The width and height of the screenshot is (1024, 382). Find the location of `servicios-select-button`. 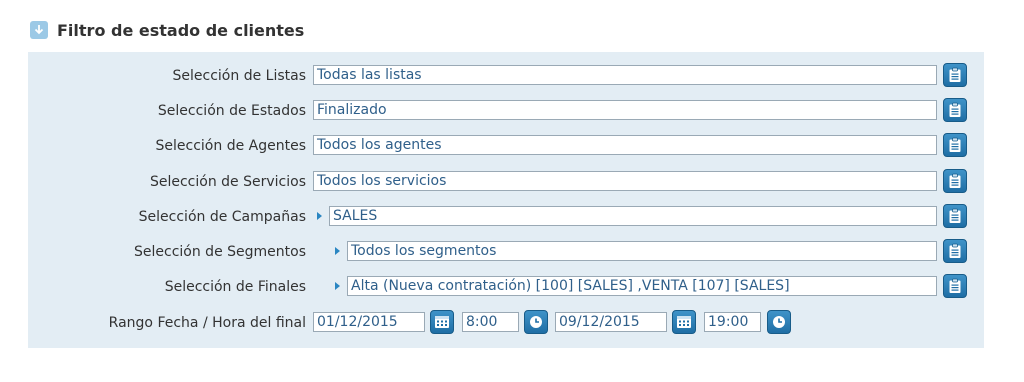

servicios-select-button is located at coordinates (955, 181).